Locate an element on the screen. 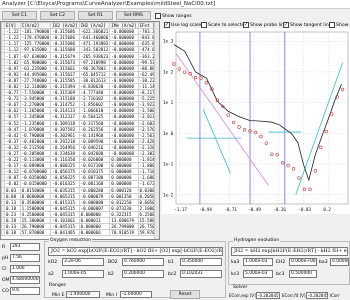 This screenshot has width=350, height=300. table-cell: -12.110000 is located at coordinates (35, 86).